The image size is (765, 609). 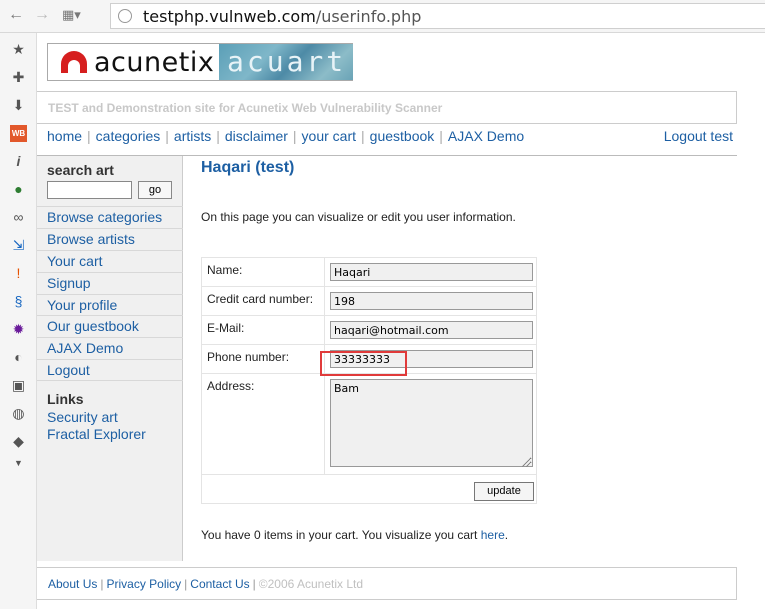 I want to click on address-bar: testphp.vulnweb.com/userinfo.php, so click(x=437, y=16).